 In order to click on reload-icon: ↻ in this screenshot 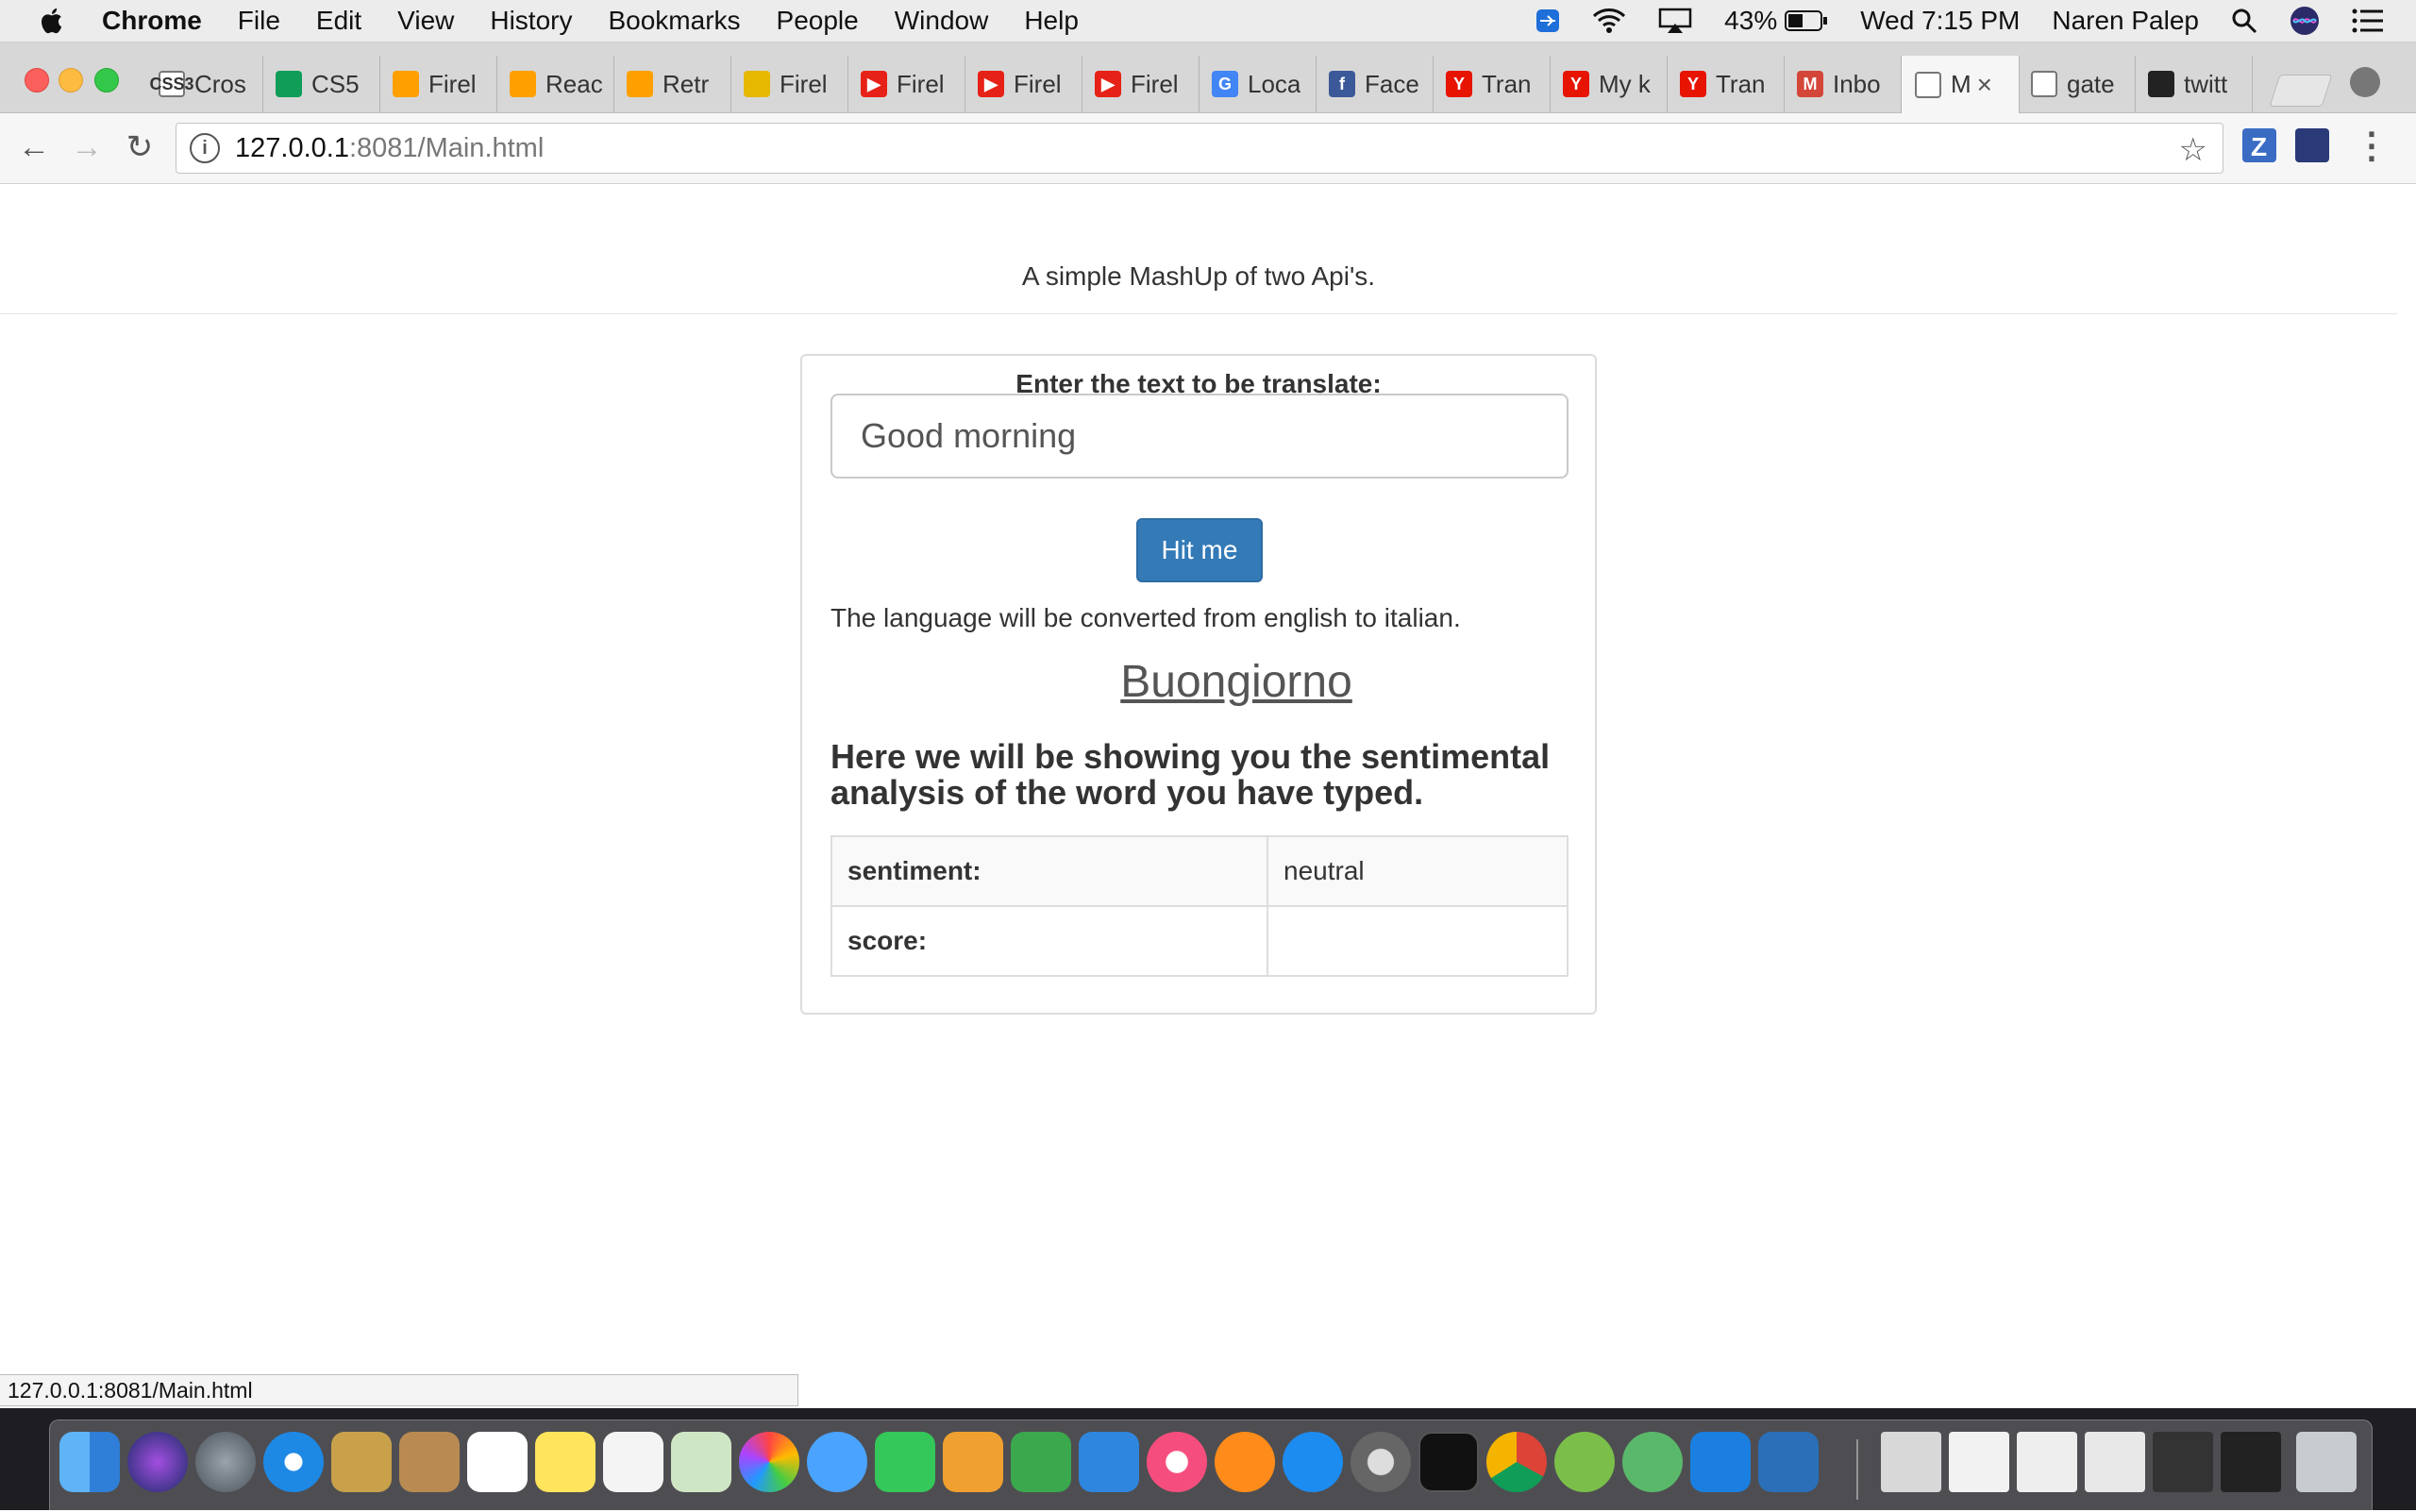, I will do `click(139, 147)`.